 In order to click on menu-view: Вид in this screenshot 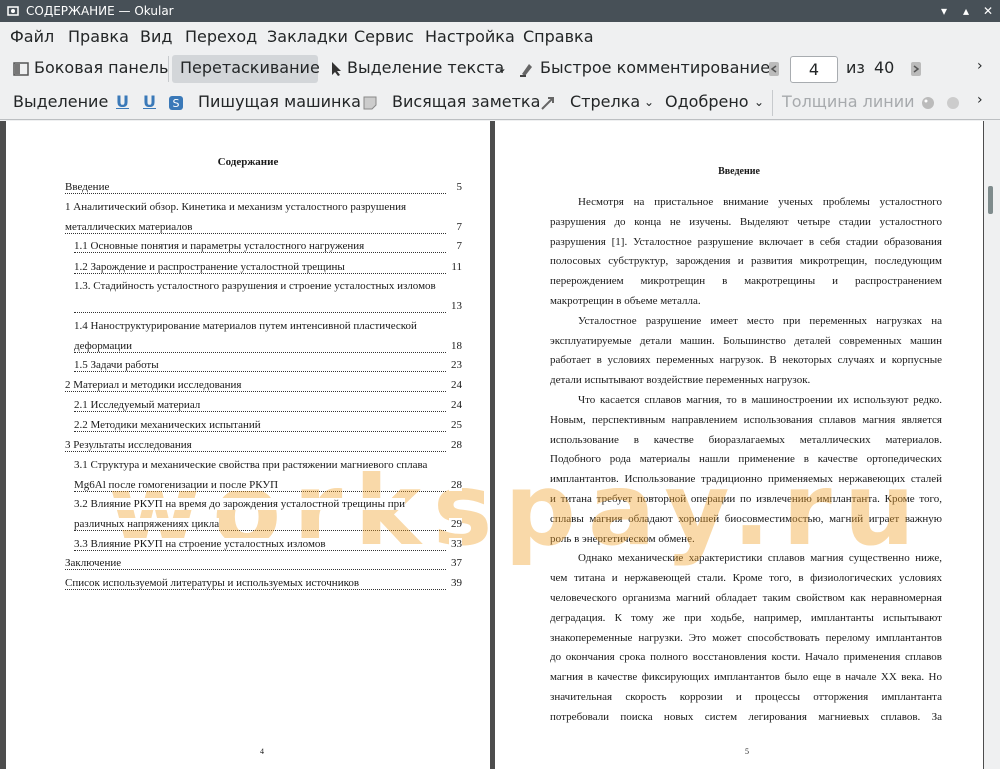, I will do `click(156, 36)`.